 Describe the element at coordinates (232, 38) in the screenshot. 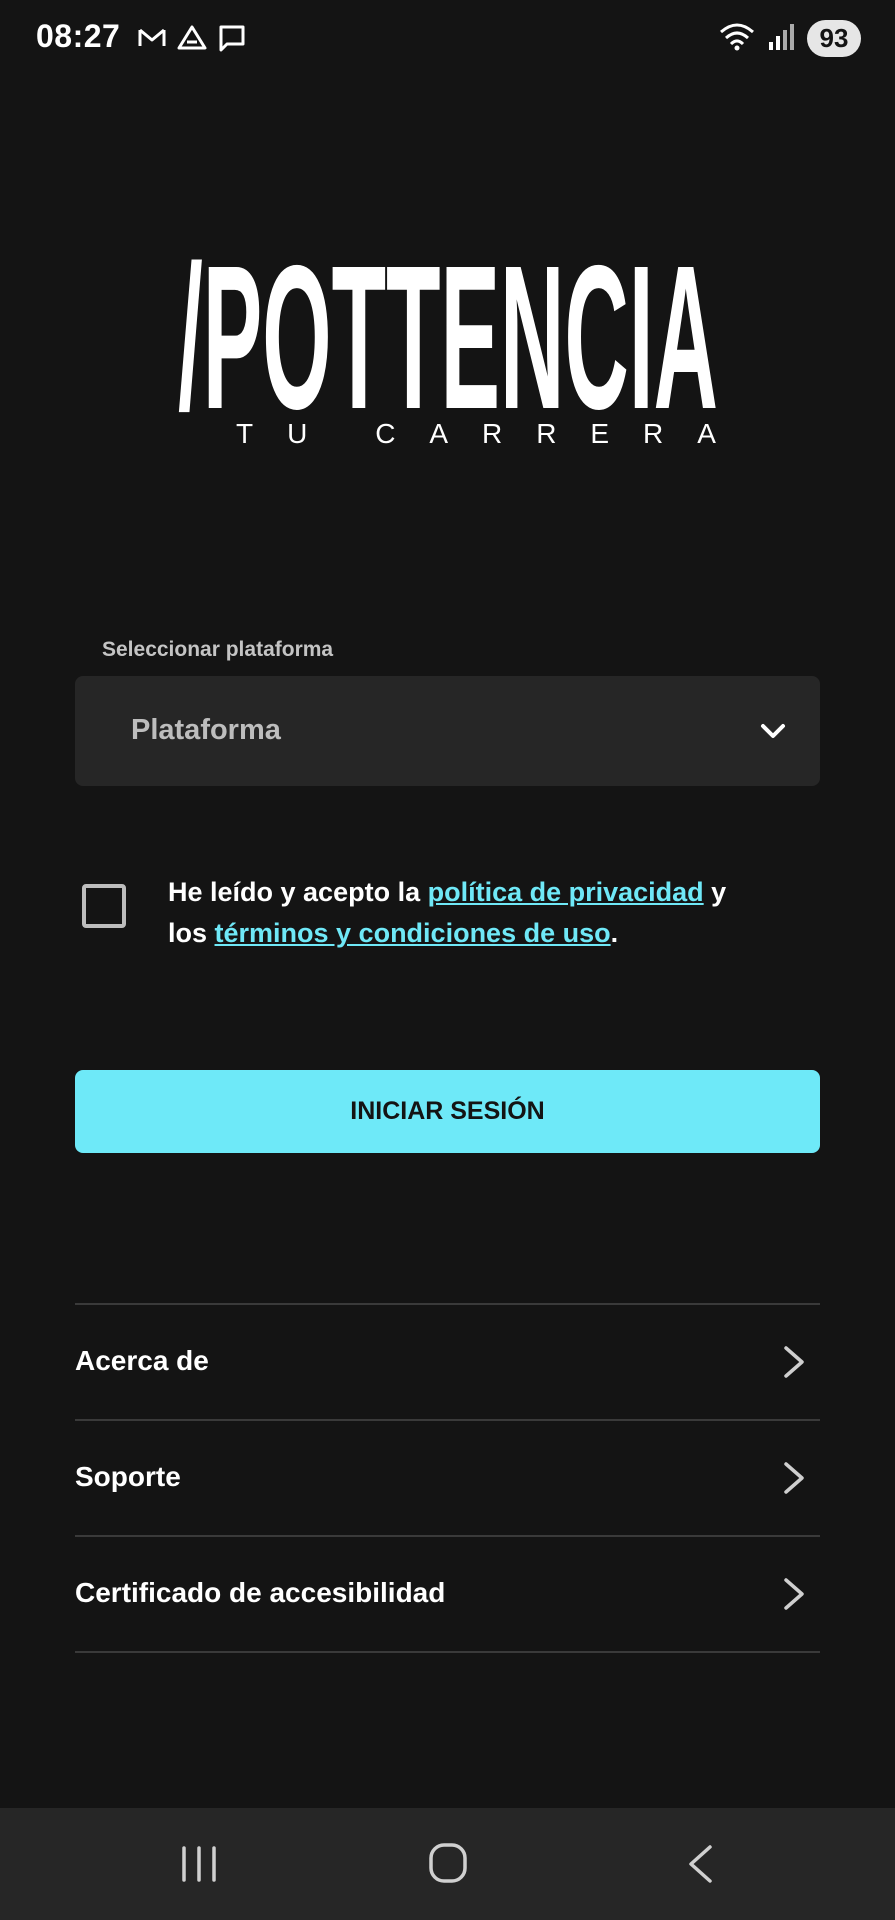

I see `message-icon` at that location.